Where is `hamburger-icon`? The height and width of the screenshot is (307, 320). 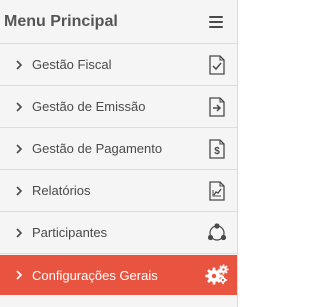 hamburger-icon is located at coordinates (216, 21).